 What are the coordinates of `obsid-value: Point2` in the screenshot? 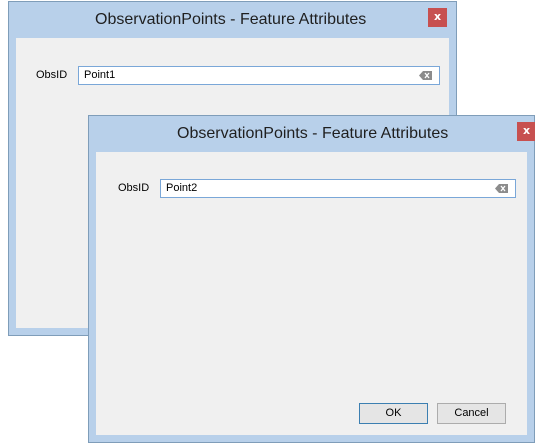 It's located at (182, 188).